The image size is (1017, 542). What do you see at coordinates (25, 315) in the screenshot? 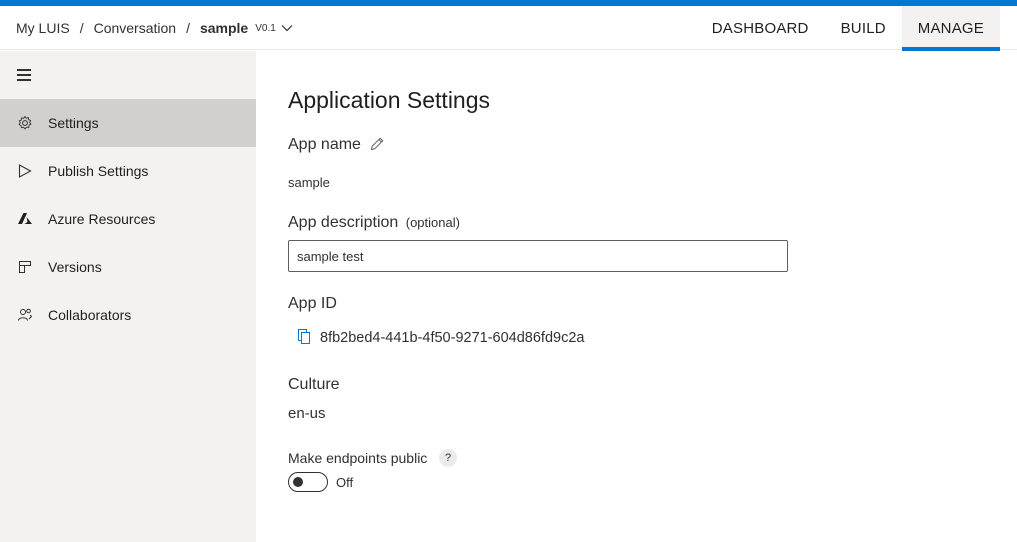
I see `collaborators-icon` at bounding box center [25, 315].